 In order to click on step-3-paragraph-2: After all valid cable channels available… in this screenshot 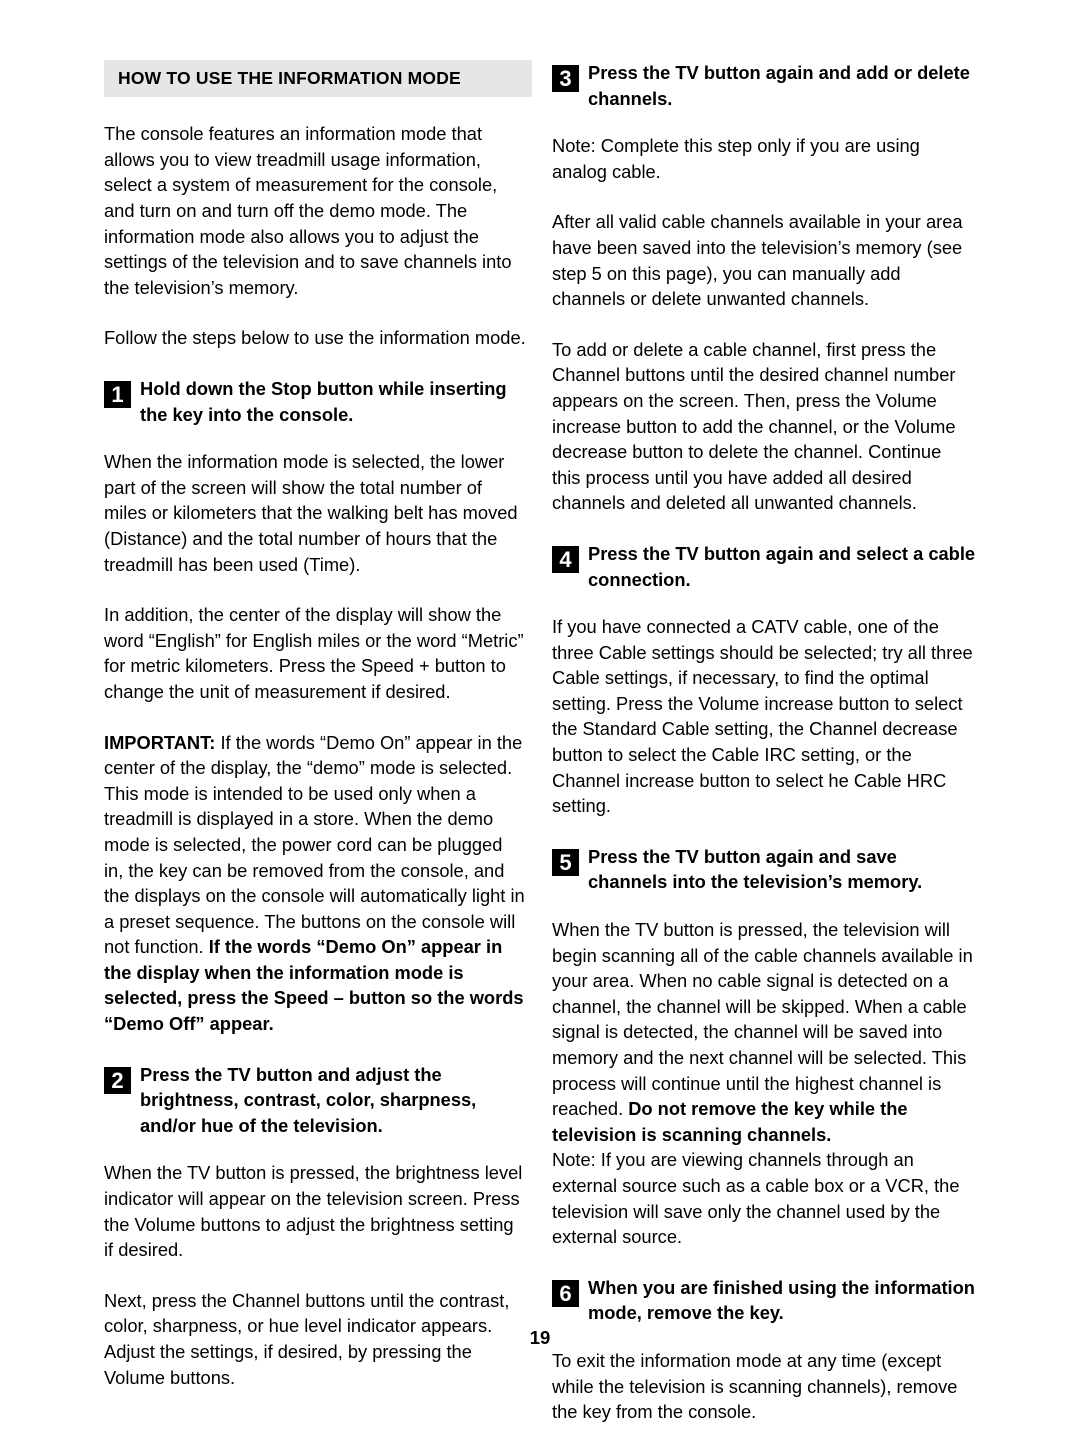, I will do `click(757, 260)`.